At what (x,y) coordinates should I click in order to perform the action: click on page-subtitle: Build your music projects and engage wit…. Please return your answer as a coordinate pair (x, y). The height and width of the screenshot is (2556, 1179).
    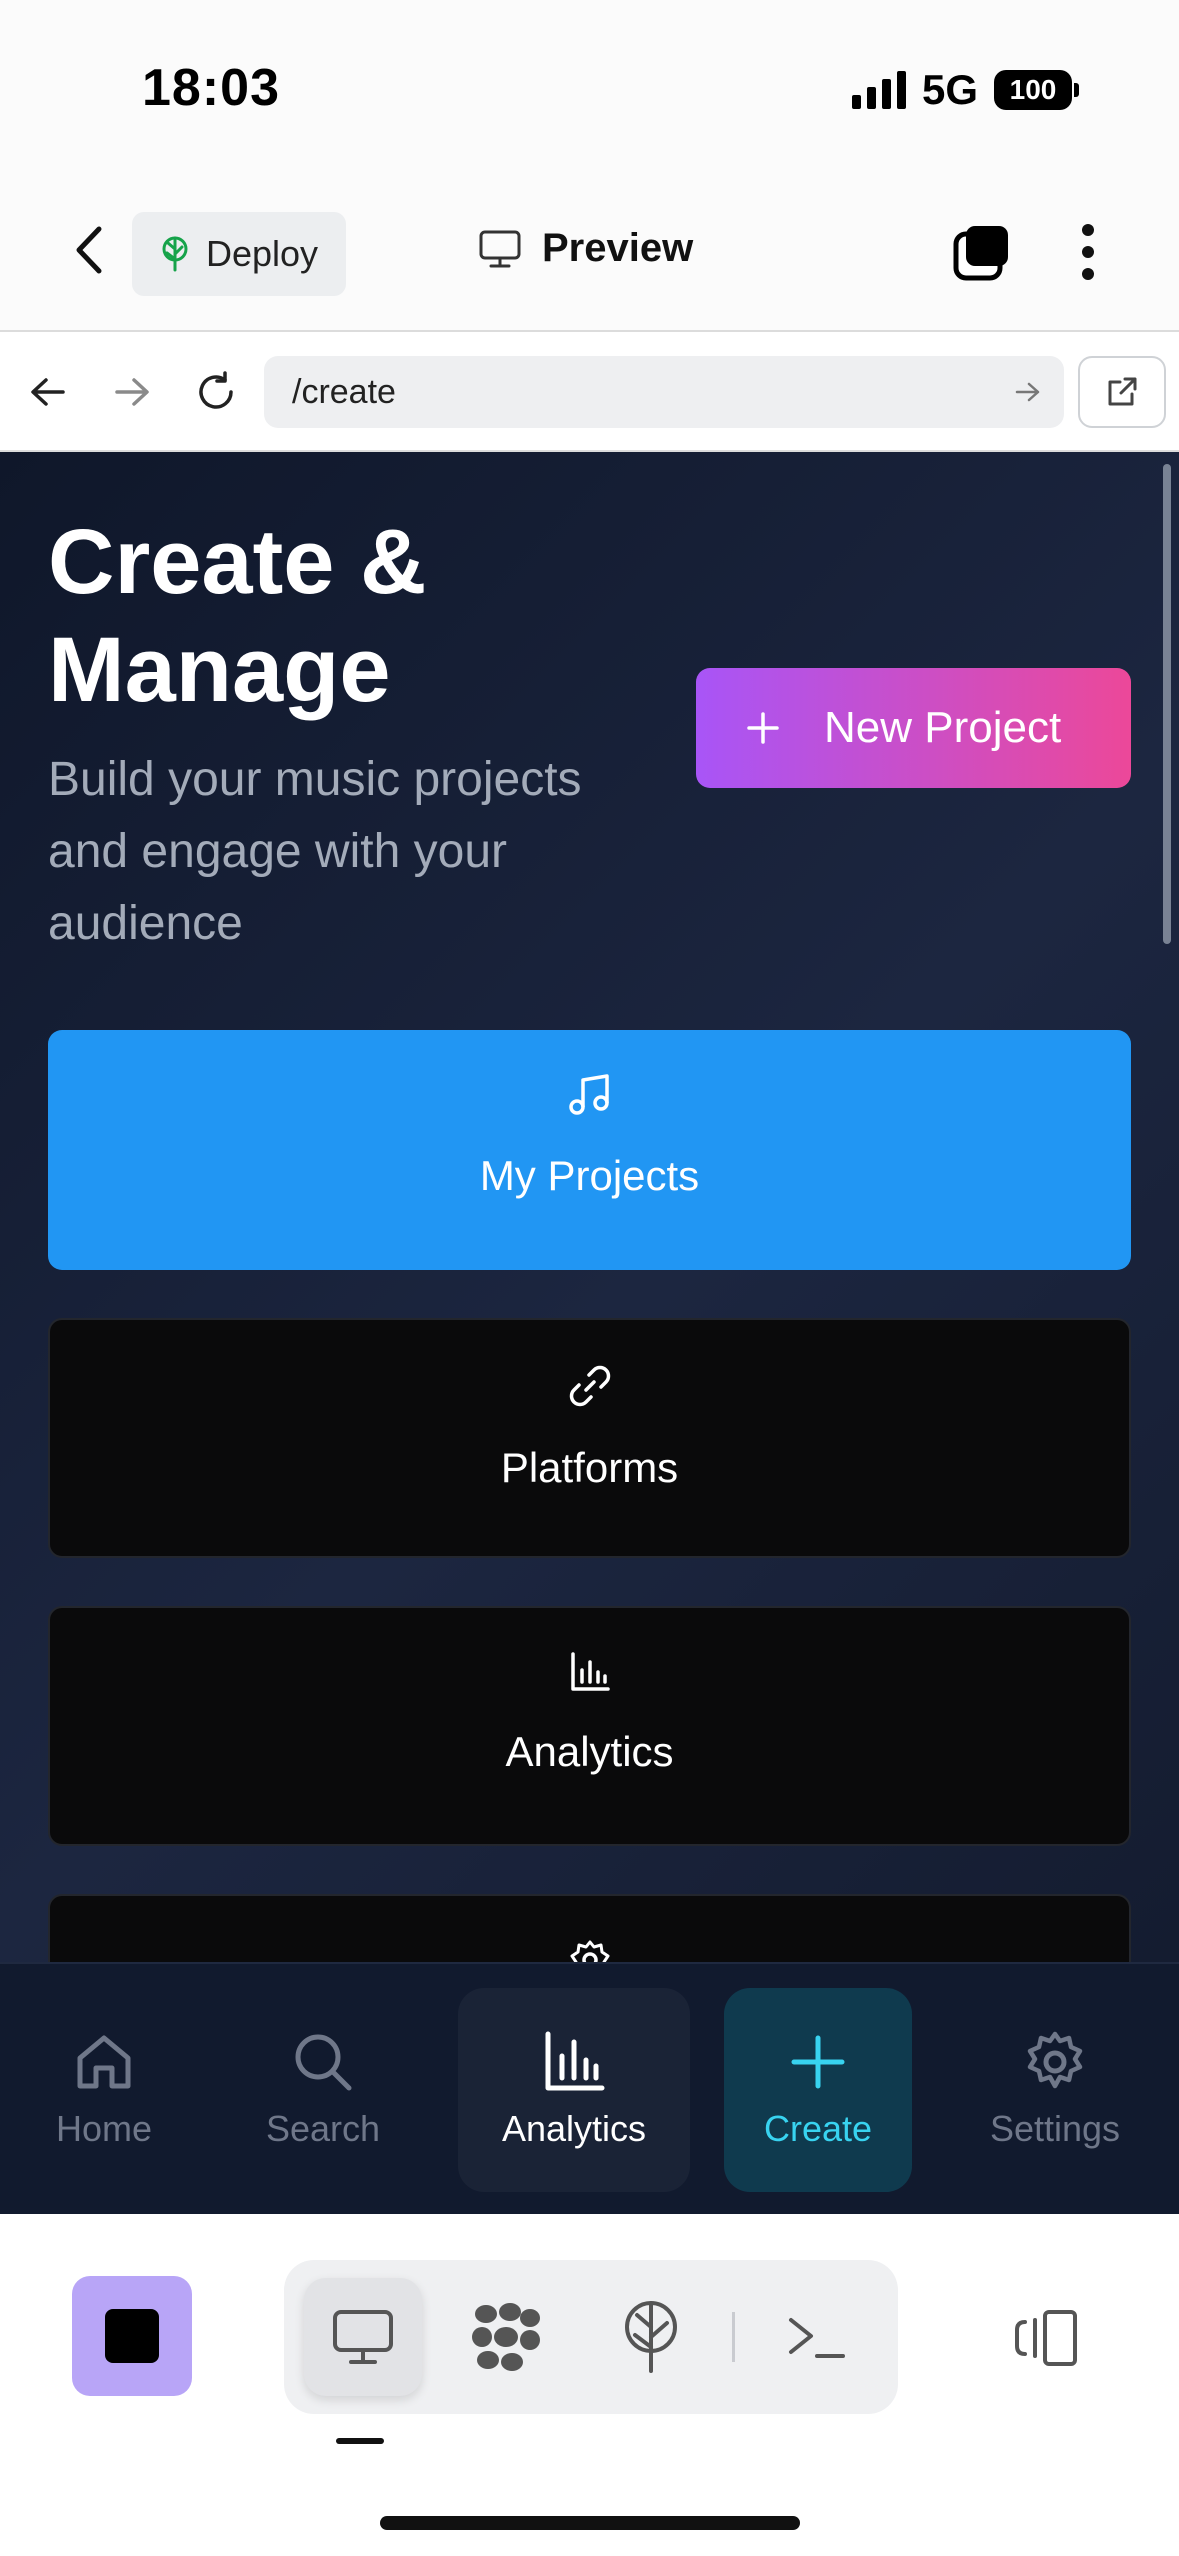
    Looking at the image, I should click on (315, 851).